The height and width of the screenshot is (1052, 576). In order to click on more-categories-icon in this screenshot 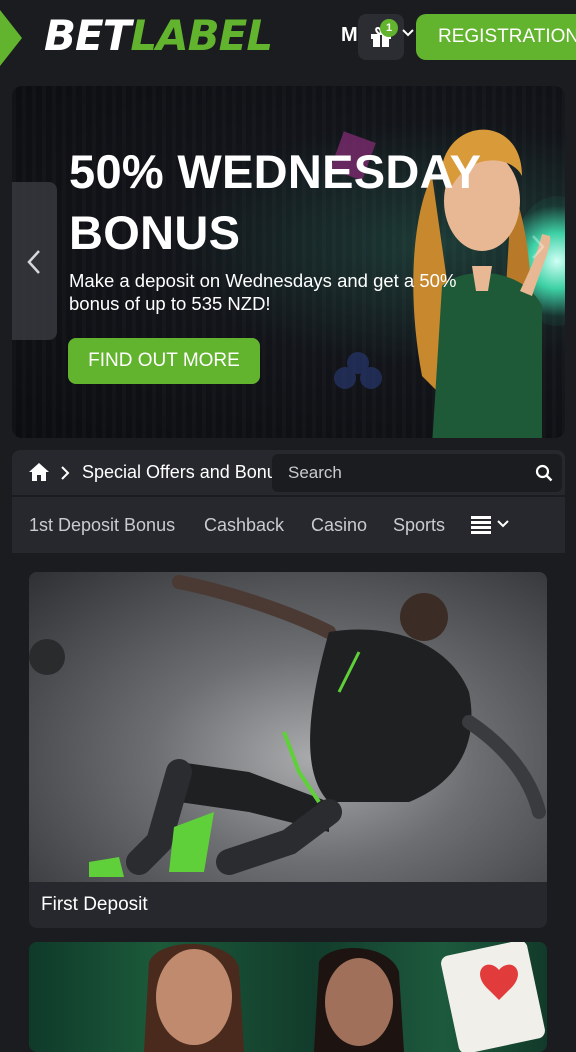, I will do `click(492, 525)`.